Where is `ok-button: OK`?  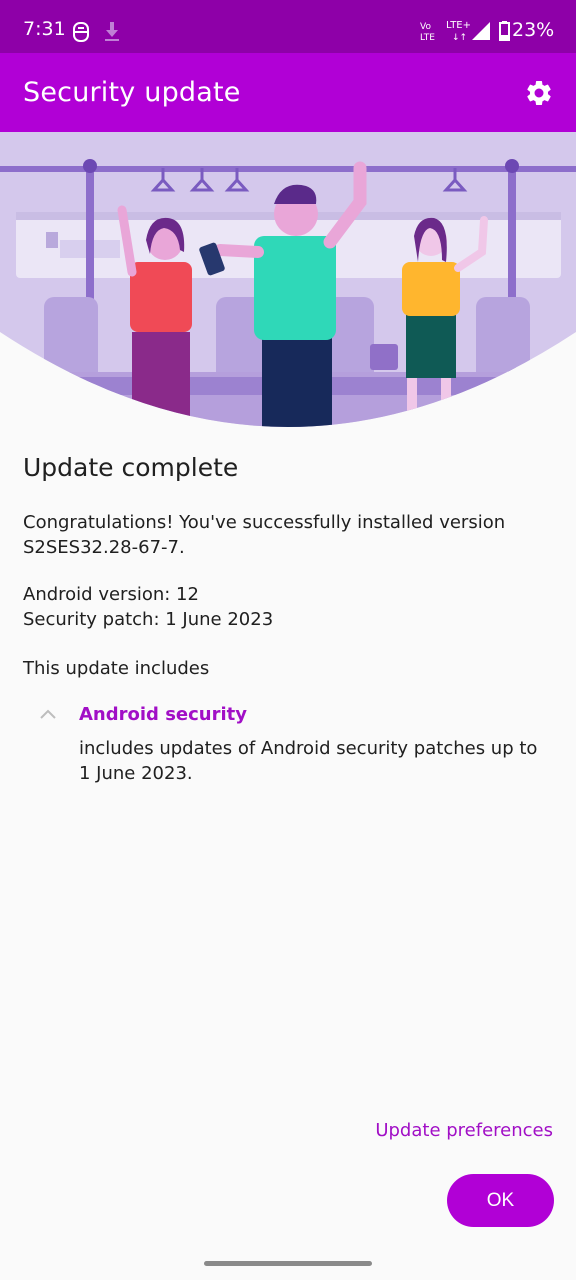
ok-button: OK is located at coordinates (500, 1200).